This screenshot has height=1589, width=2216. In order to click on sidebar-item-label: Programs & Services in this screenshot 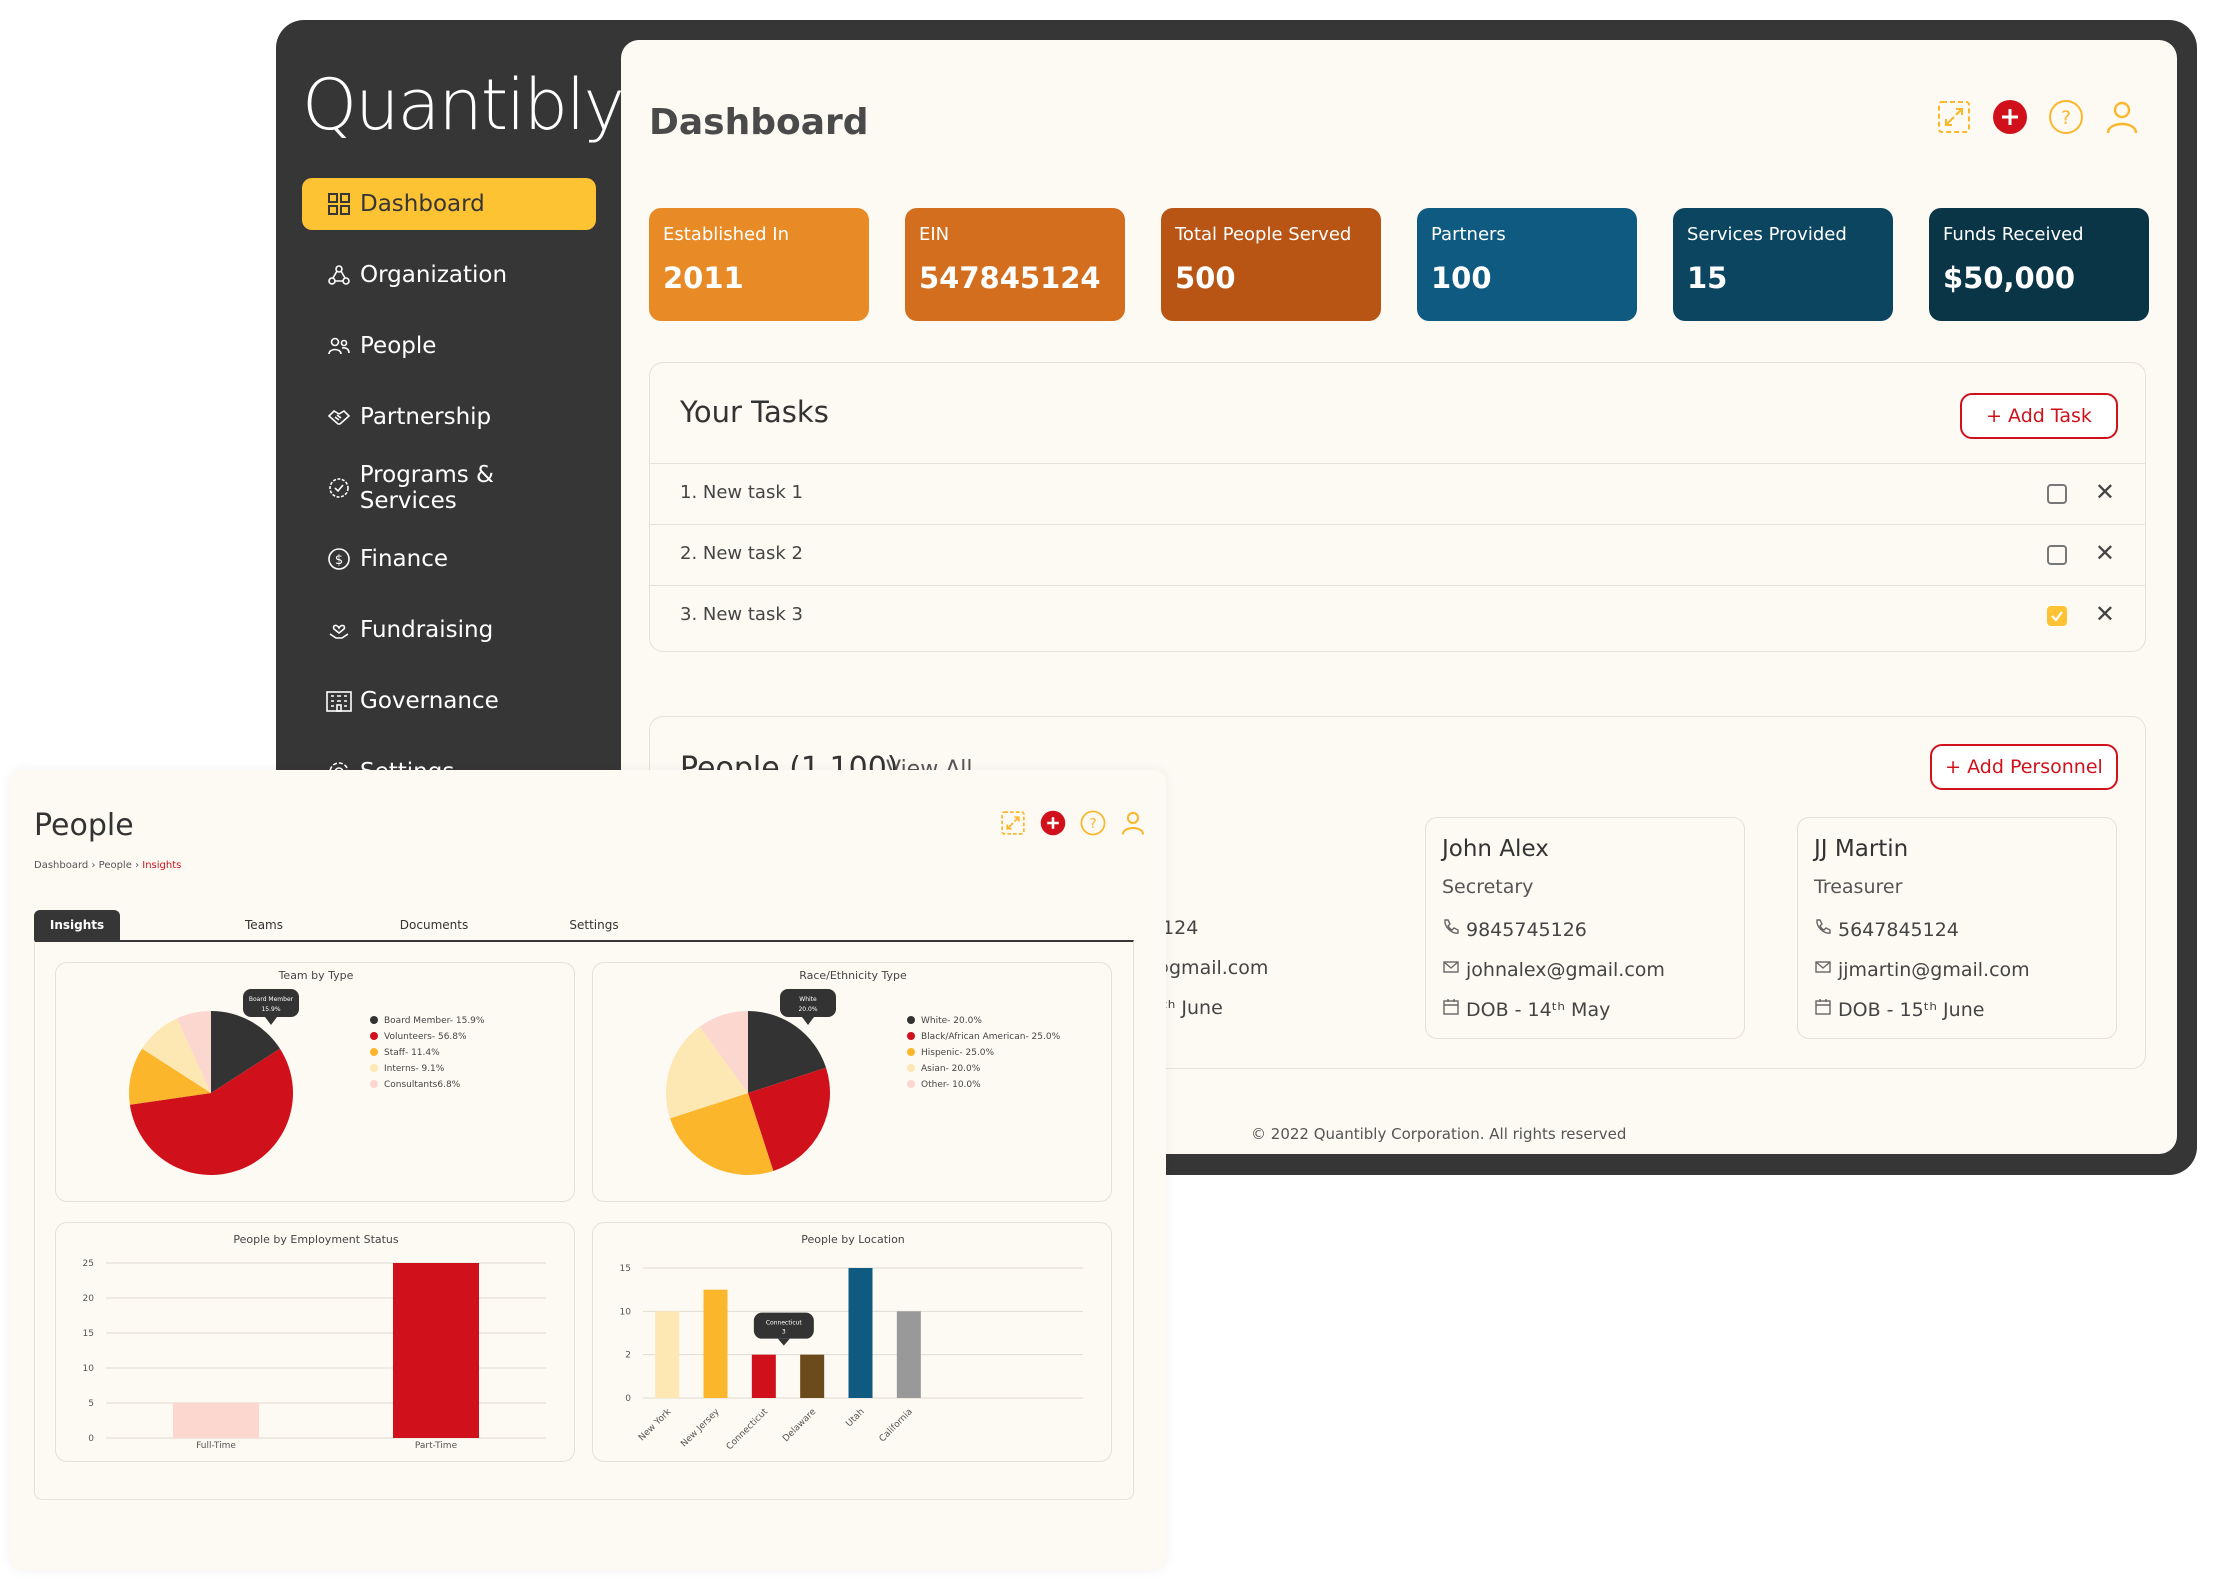, I will do `click(426, 488)`.